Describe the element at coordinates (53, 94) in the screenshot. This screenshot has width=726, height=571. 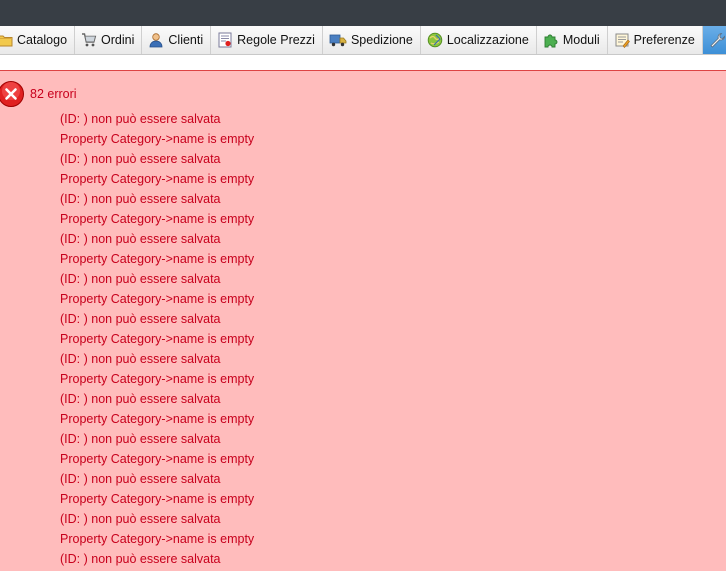
I see `error-count: 82 errori` at that location.